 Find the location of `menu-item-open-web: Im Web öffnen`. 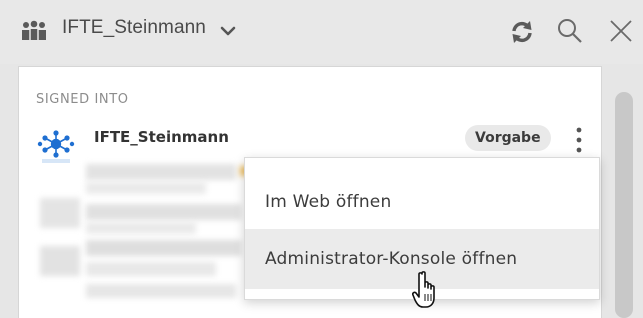

menu-item-open-web: Im Web öffnen is located at coordinates (422, 202).